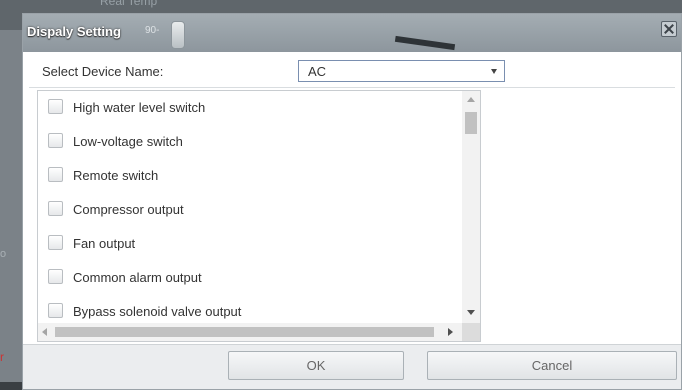 Image resolution: width=682 pixels, height=390 pixels. What do you see at coordinates (2, 357) in the screenshot?
I see `background-edge-text-red: r` at bounding box center [2, 357].